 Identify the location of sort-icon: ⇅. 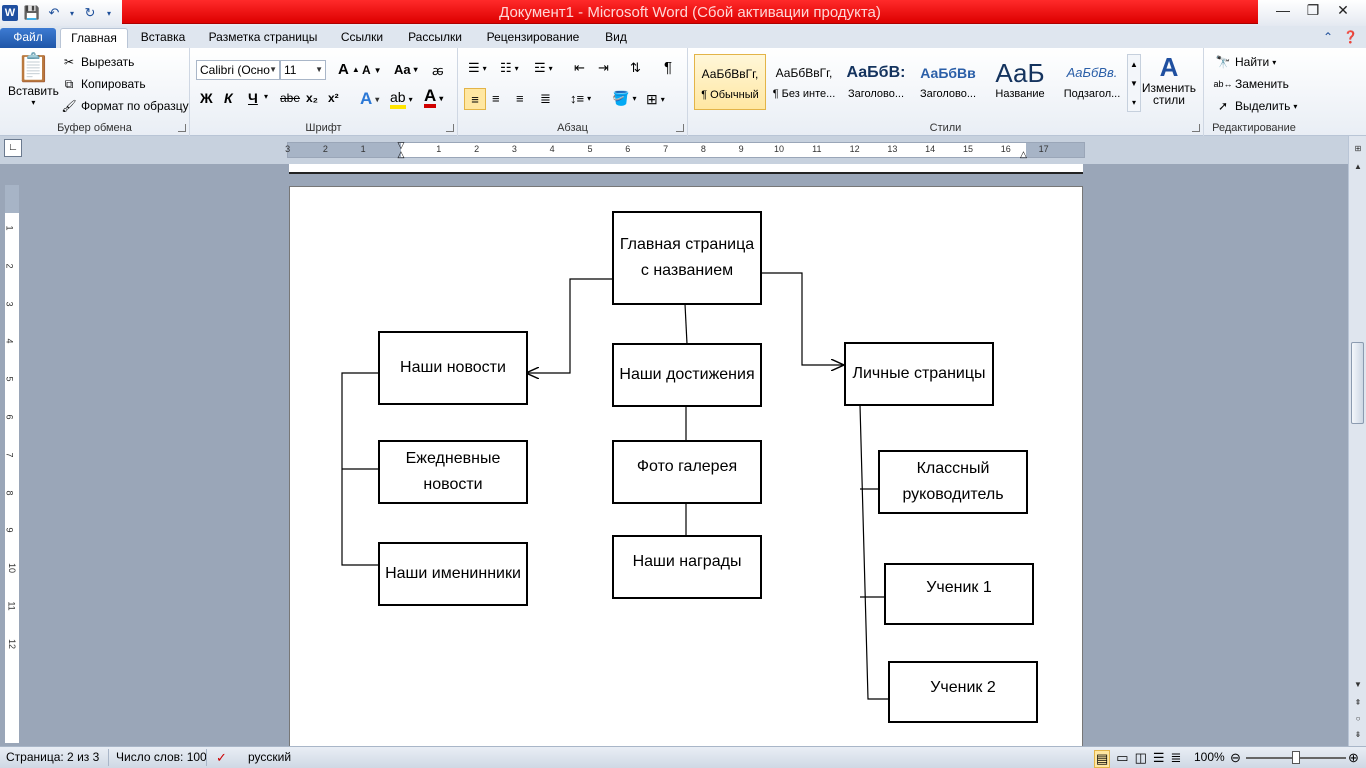
(635, 68).